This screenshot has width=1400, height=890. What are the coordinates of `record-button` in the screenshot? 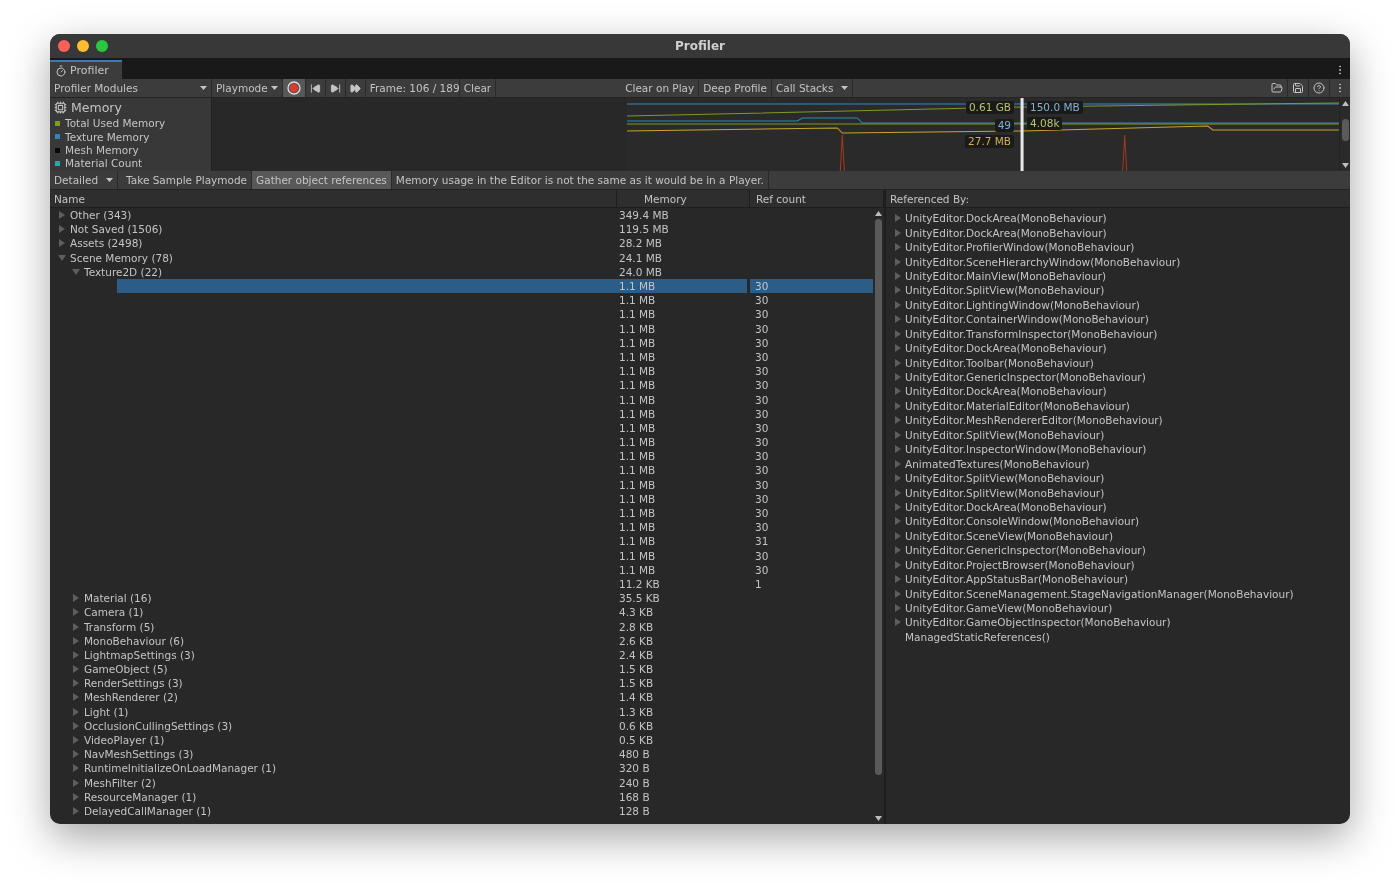 It's located at (294, 88).